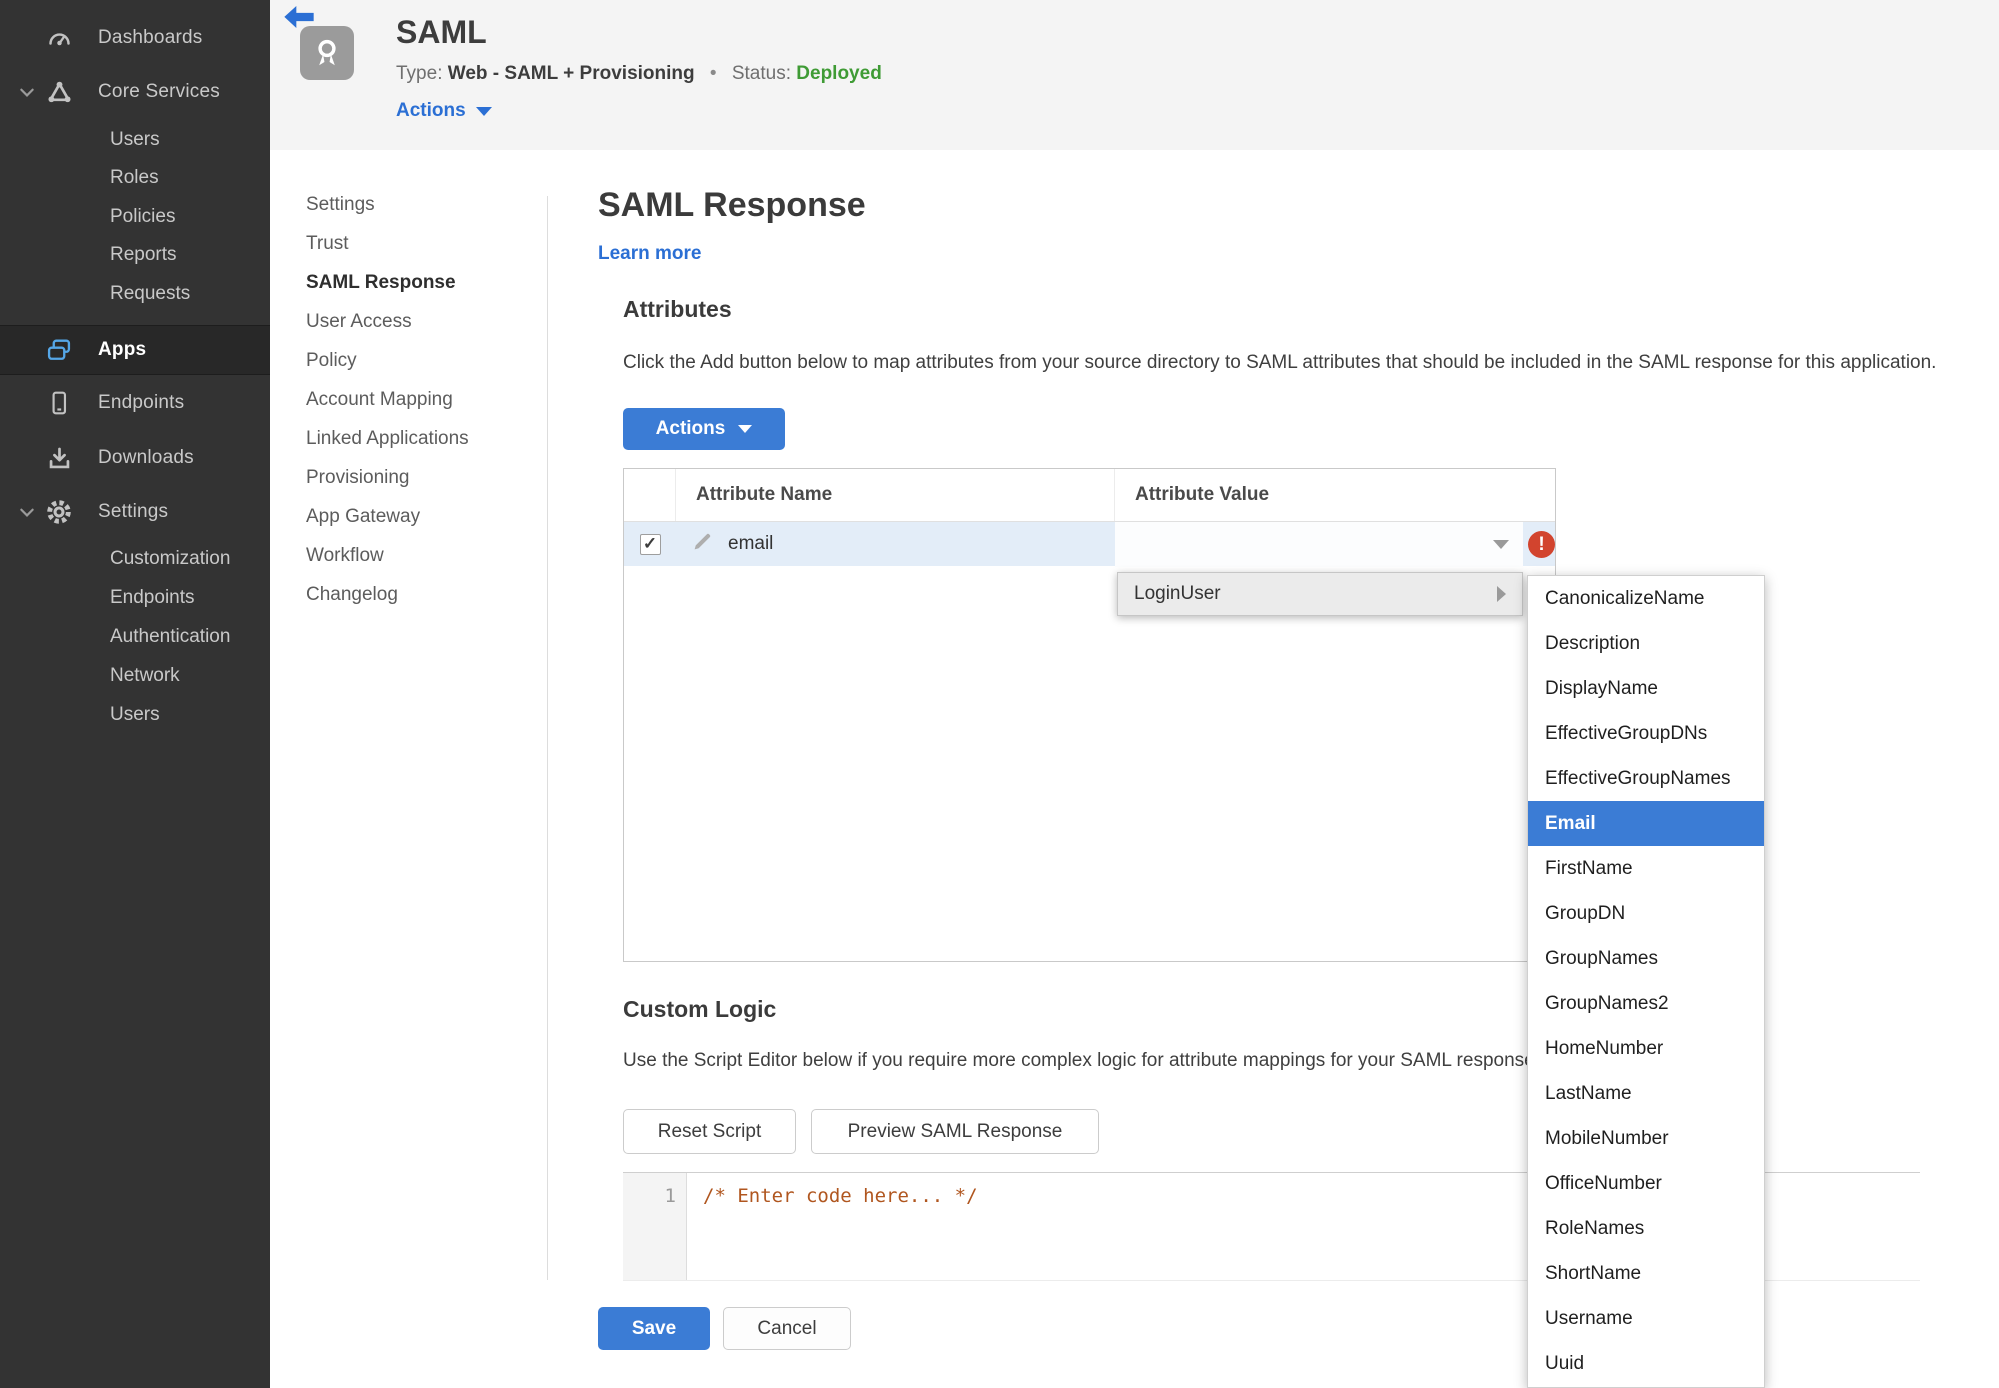 This screenshot has height=1388, width=1999. I want to click on table-header-row: Attribute Name Attribute Value, so click(1089, 495).